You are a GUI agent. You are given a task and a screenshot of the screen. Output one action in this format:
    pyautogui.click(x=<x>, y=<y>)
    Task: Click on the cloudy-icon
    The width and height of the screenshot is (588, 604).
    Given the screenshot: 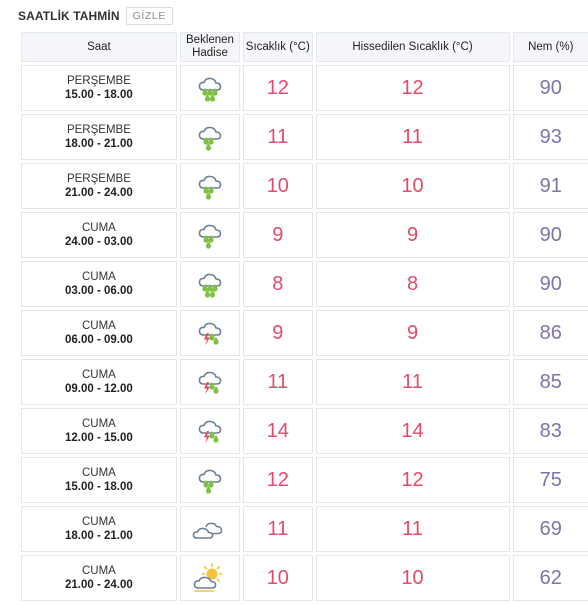 What is the action you would take?
    pyautogui.click(x=210, y=529)
    